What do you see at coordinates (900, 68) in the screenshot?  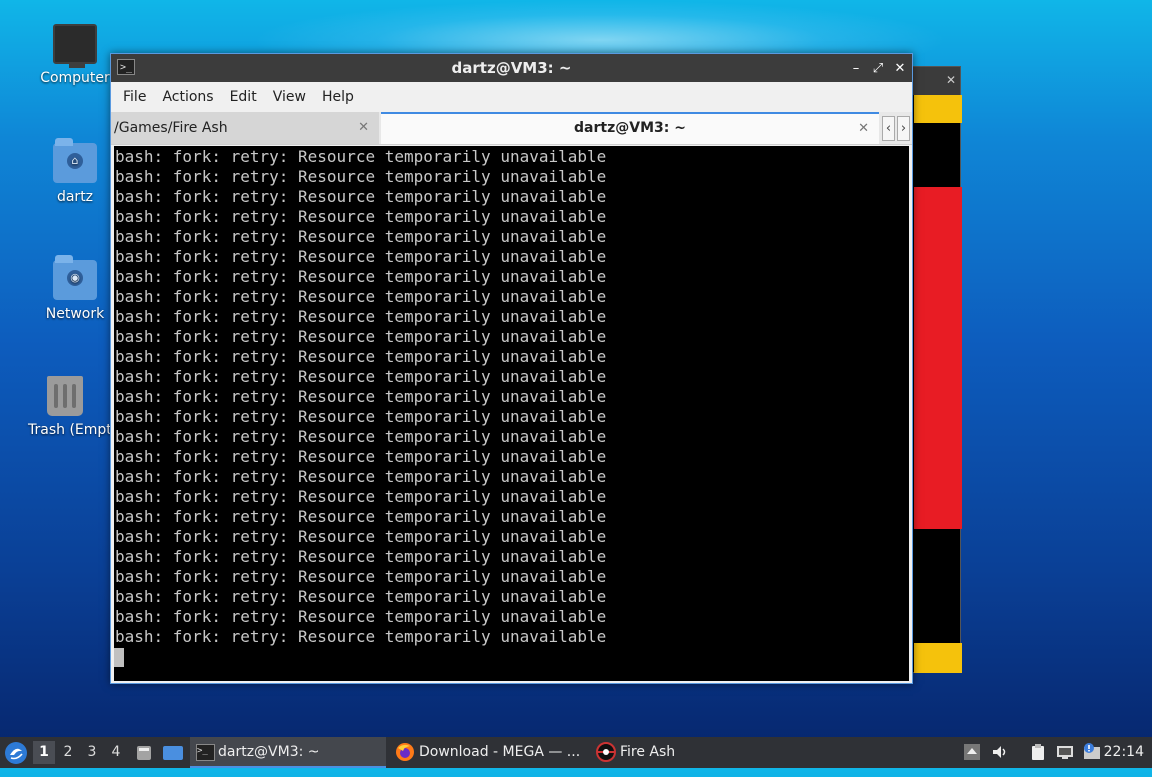 I see `close-button: ✕` at bounding box center [900, 68].